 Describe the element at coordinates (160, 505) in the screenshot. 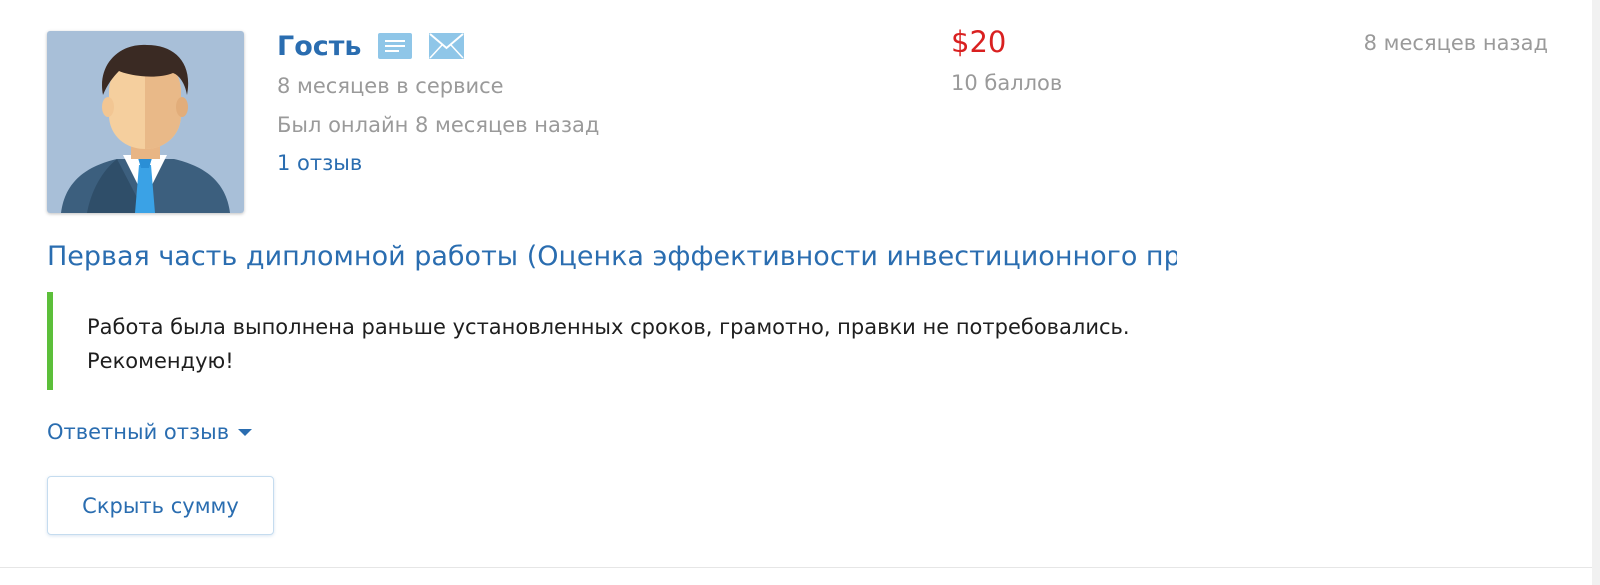

I see `hide-sum-button: Скрыть сумму` at that location.